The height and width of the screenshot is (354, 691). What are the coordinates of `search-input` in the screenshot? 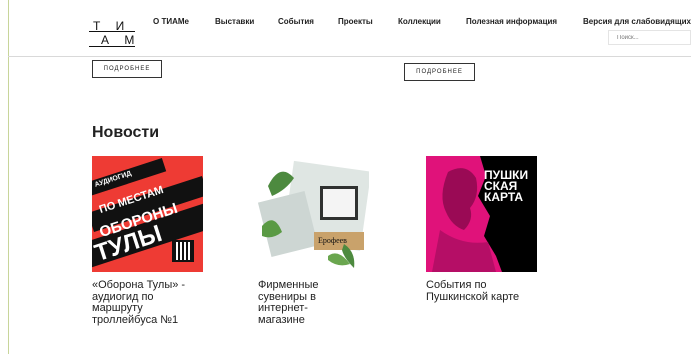 It's located at (649, 37).